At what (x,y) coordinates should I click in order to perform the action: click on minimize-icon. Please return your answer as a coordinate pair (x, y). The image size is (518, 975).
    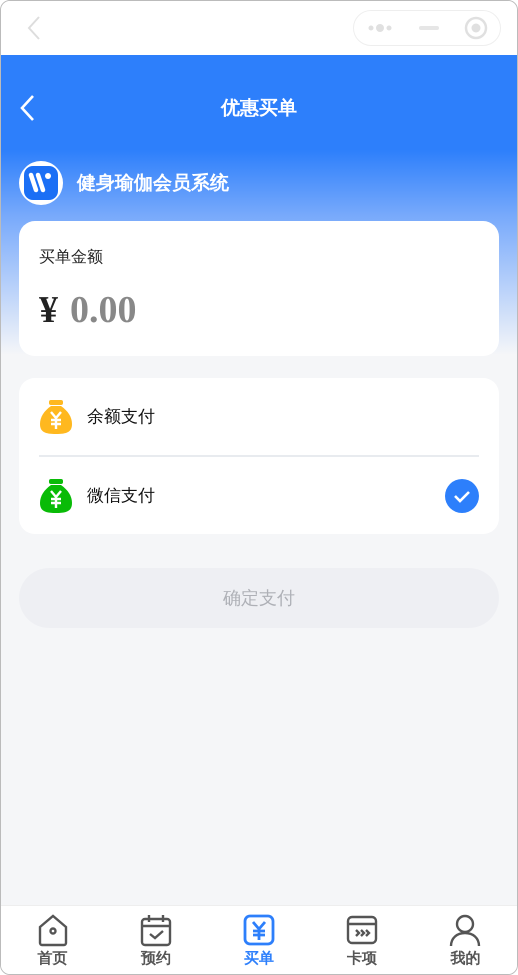
    Looking at the image, I should click on (428, 28).